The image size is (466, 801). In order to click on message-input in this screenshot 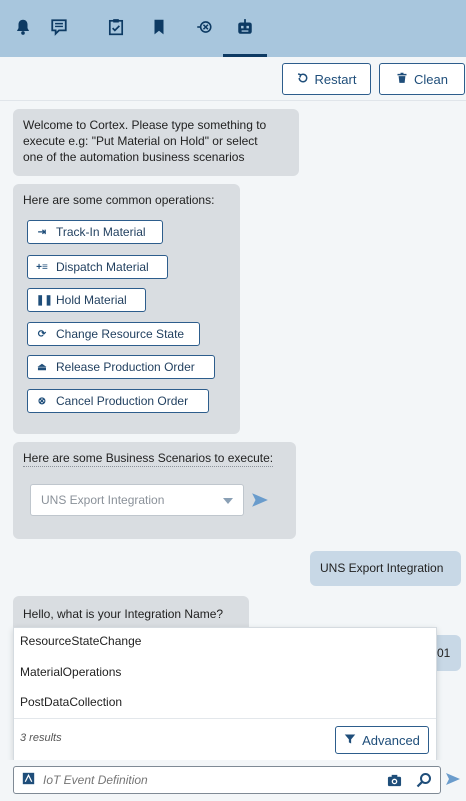, I will do `click(193, 780)`.